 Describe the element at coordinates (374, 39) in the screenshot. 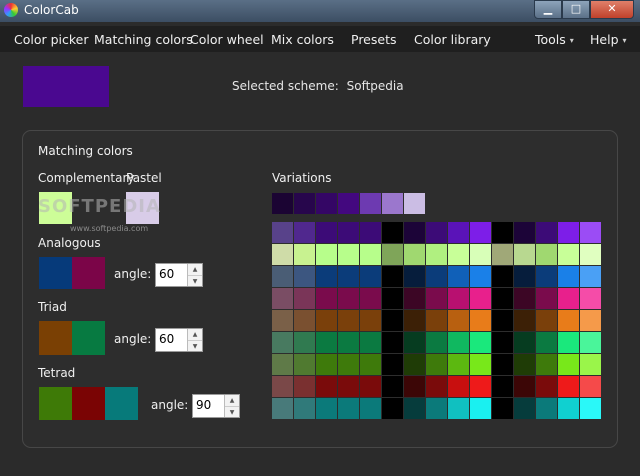

I see `menu-presets: Presets` at that location.